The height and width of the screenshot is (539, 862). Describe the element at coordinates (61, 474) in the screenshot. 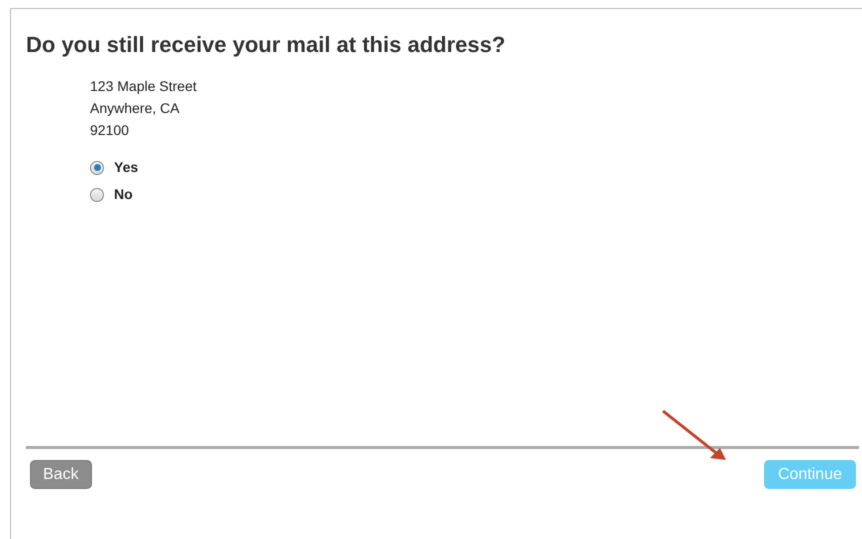

I see `back-button: Back` at that location.